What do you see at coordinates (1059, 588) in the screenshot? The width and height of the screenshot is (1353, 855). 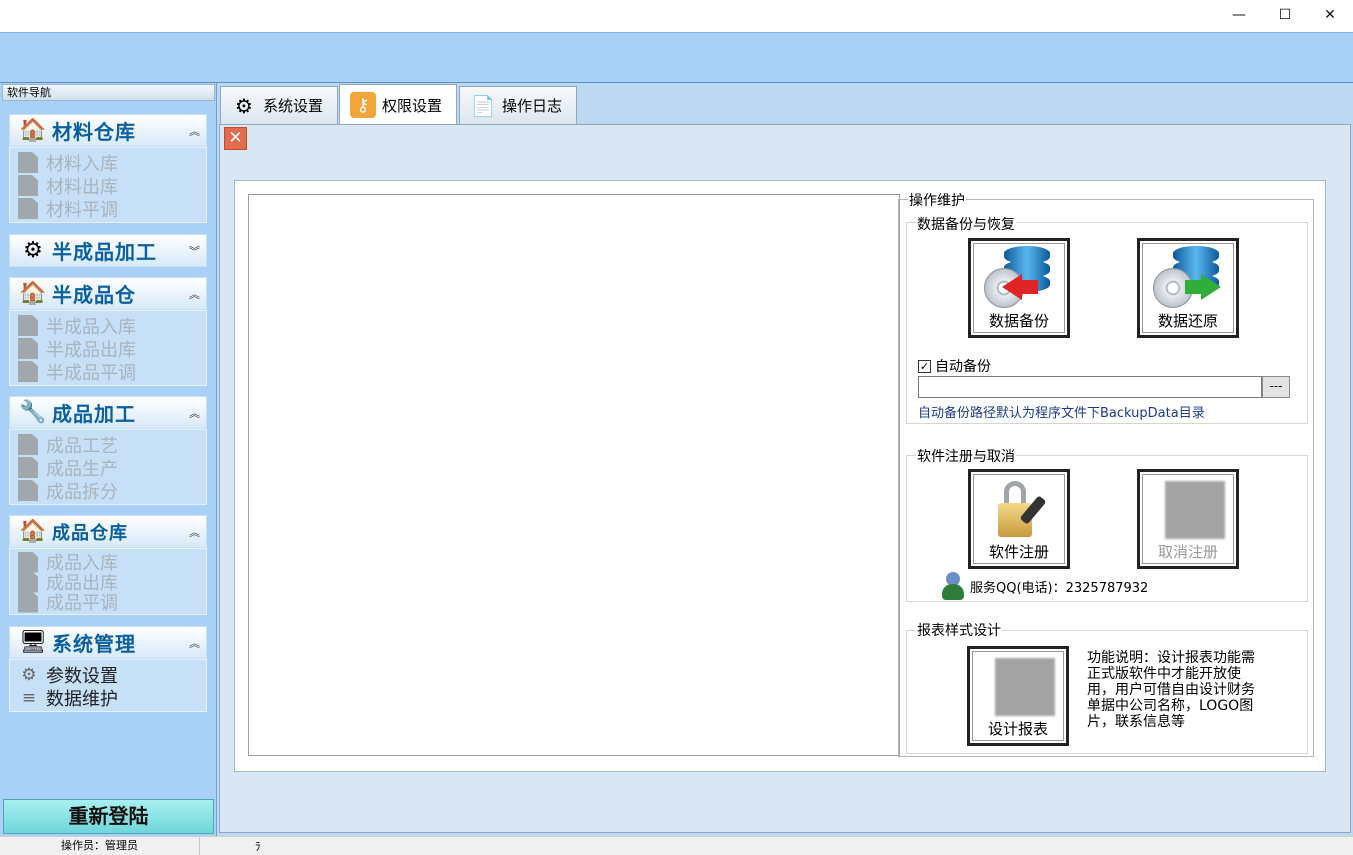 I see `service-text: 服务QQ(电话)：2325787932` at bounding box center [1059, 588].